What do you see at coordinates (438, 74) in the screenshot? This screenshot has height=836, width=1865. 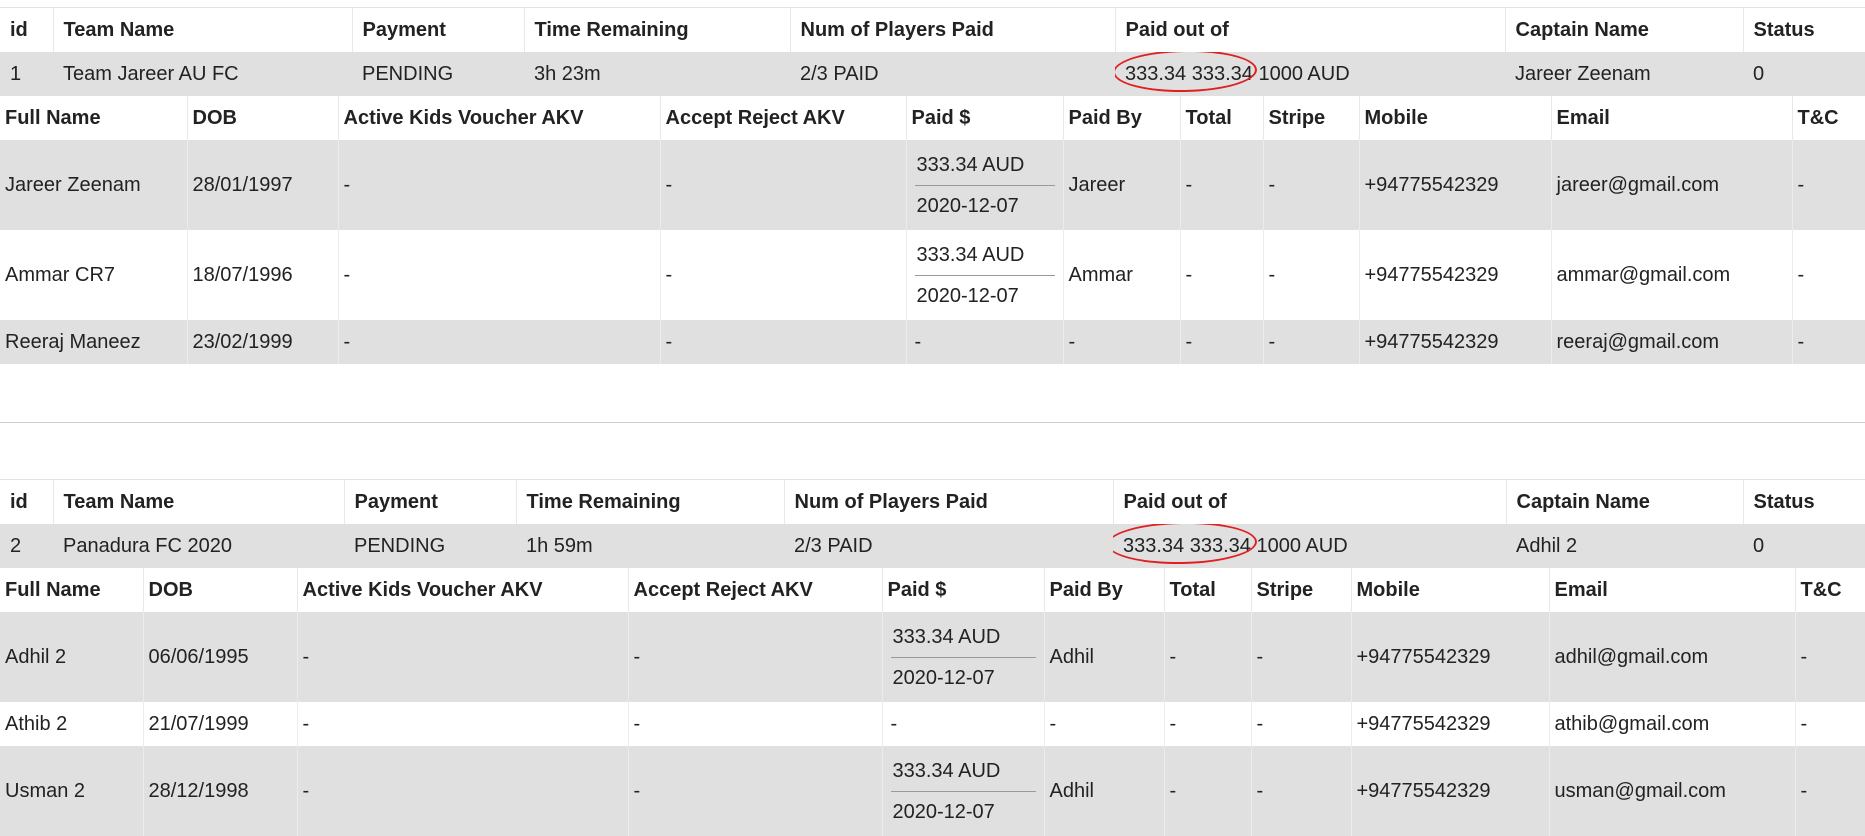 I see `team-payment: PENDING` at bounding box center [438, 74].